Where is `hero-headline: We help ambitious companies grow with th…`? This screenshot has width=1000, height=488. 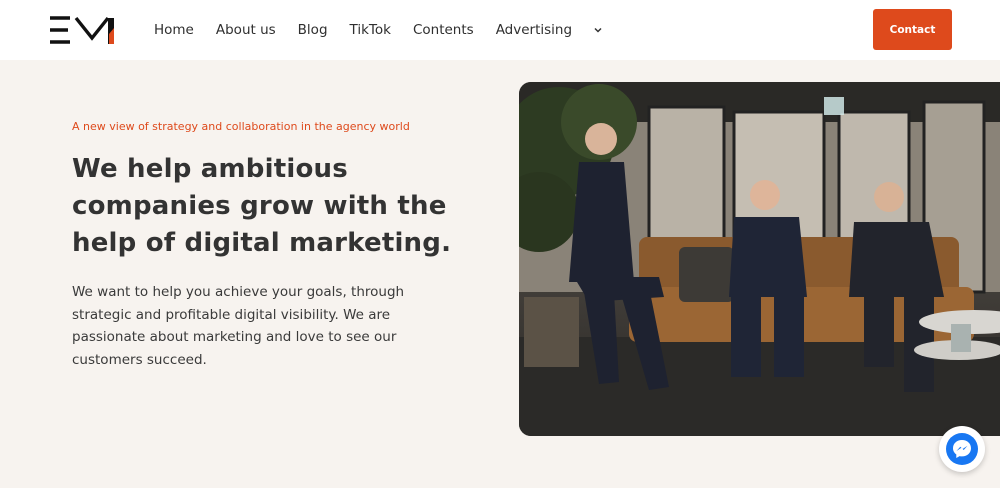
hero-headline: We help ambitious companies grow with th… is located at coordinates (262, 206).